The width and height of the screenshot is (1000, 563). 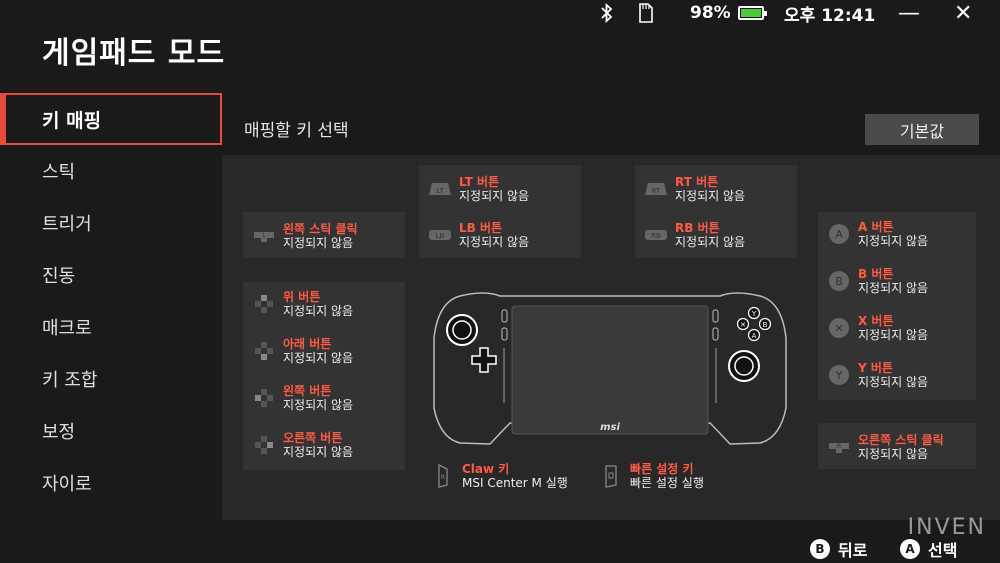 What do you see at coordinates (893, 335) in the screenshot?
I see `x-button-value: 지정되지 않음` at bounding box center [893, 335].